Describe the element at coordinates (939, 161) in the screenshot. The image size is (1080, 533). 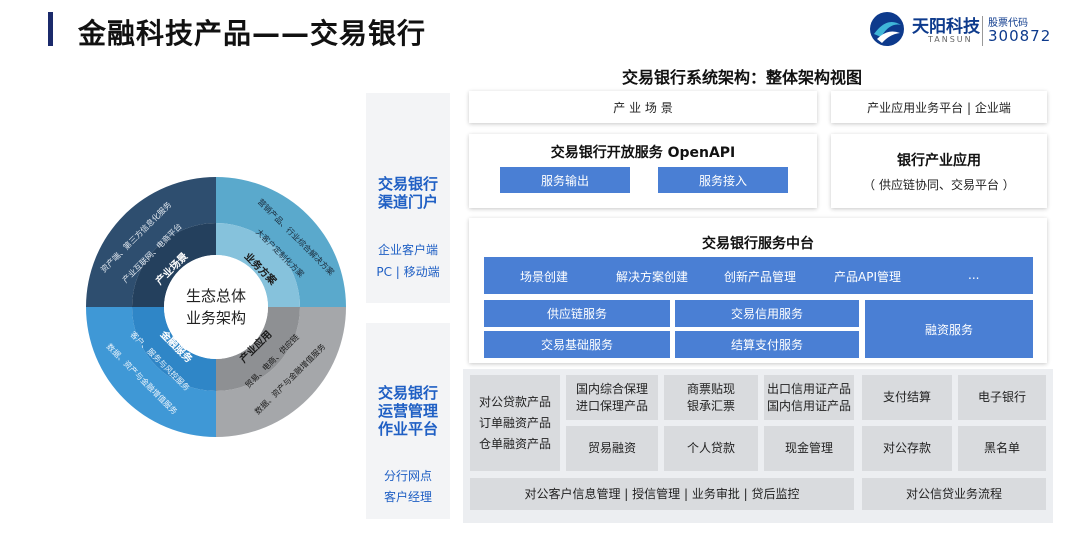
I see `bank-industry-app-title: 银行产业应用` at that location.